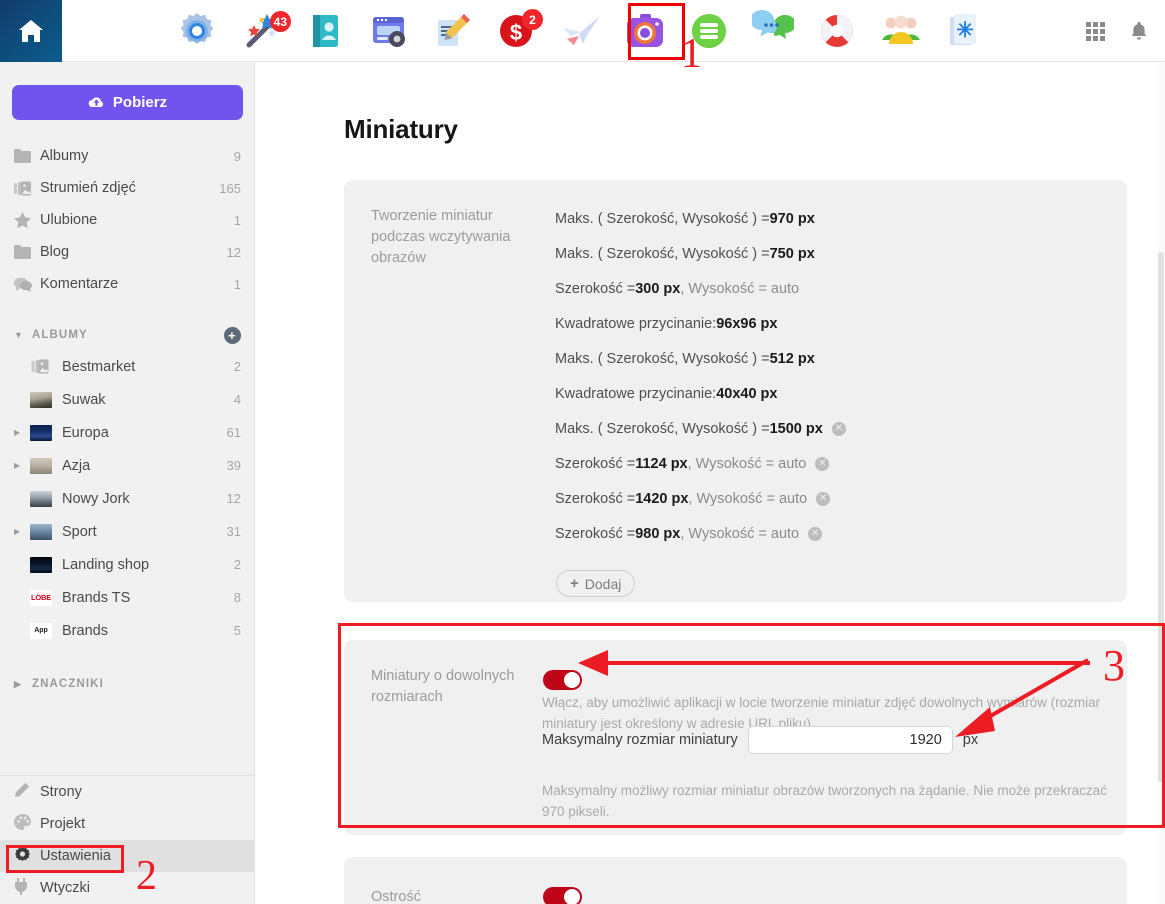  What do you see at coordinates (127, 630) in the screenshot?
I see `album-item-brands: App Brands 5` at bounding box center [127, 630].